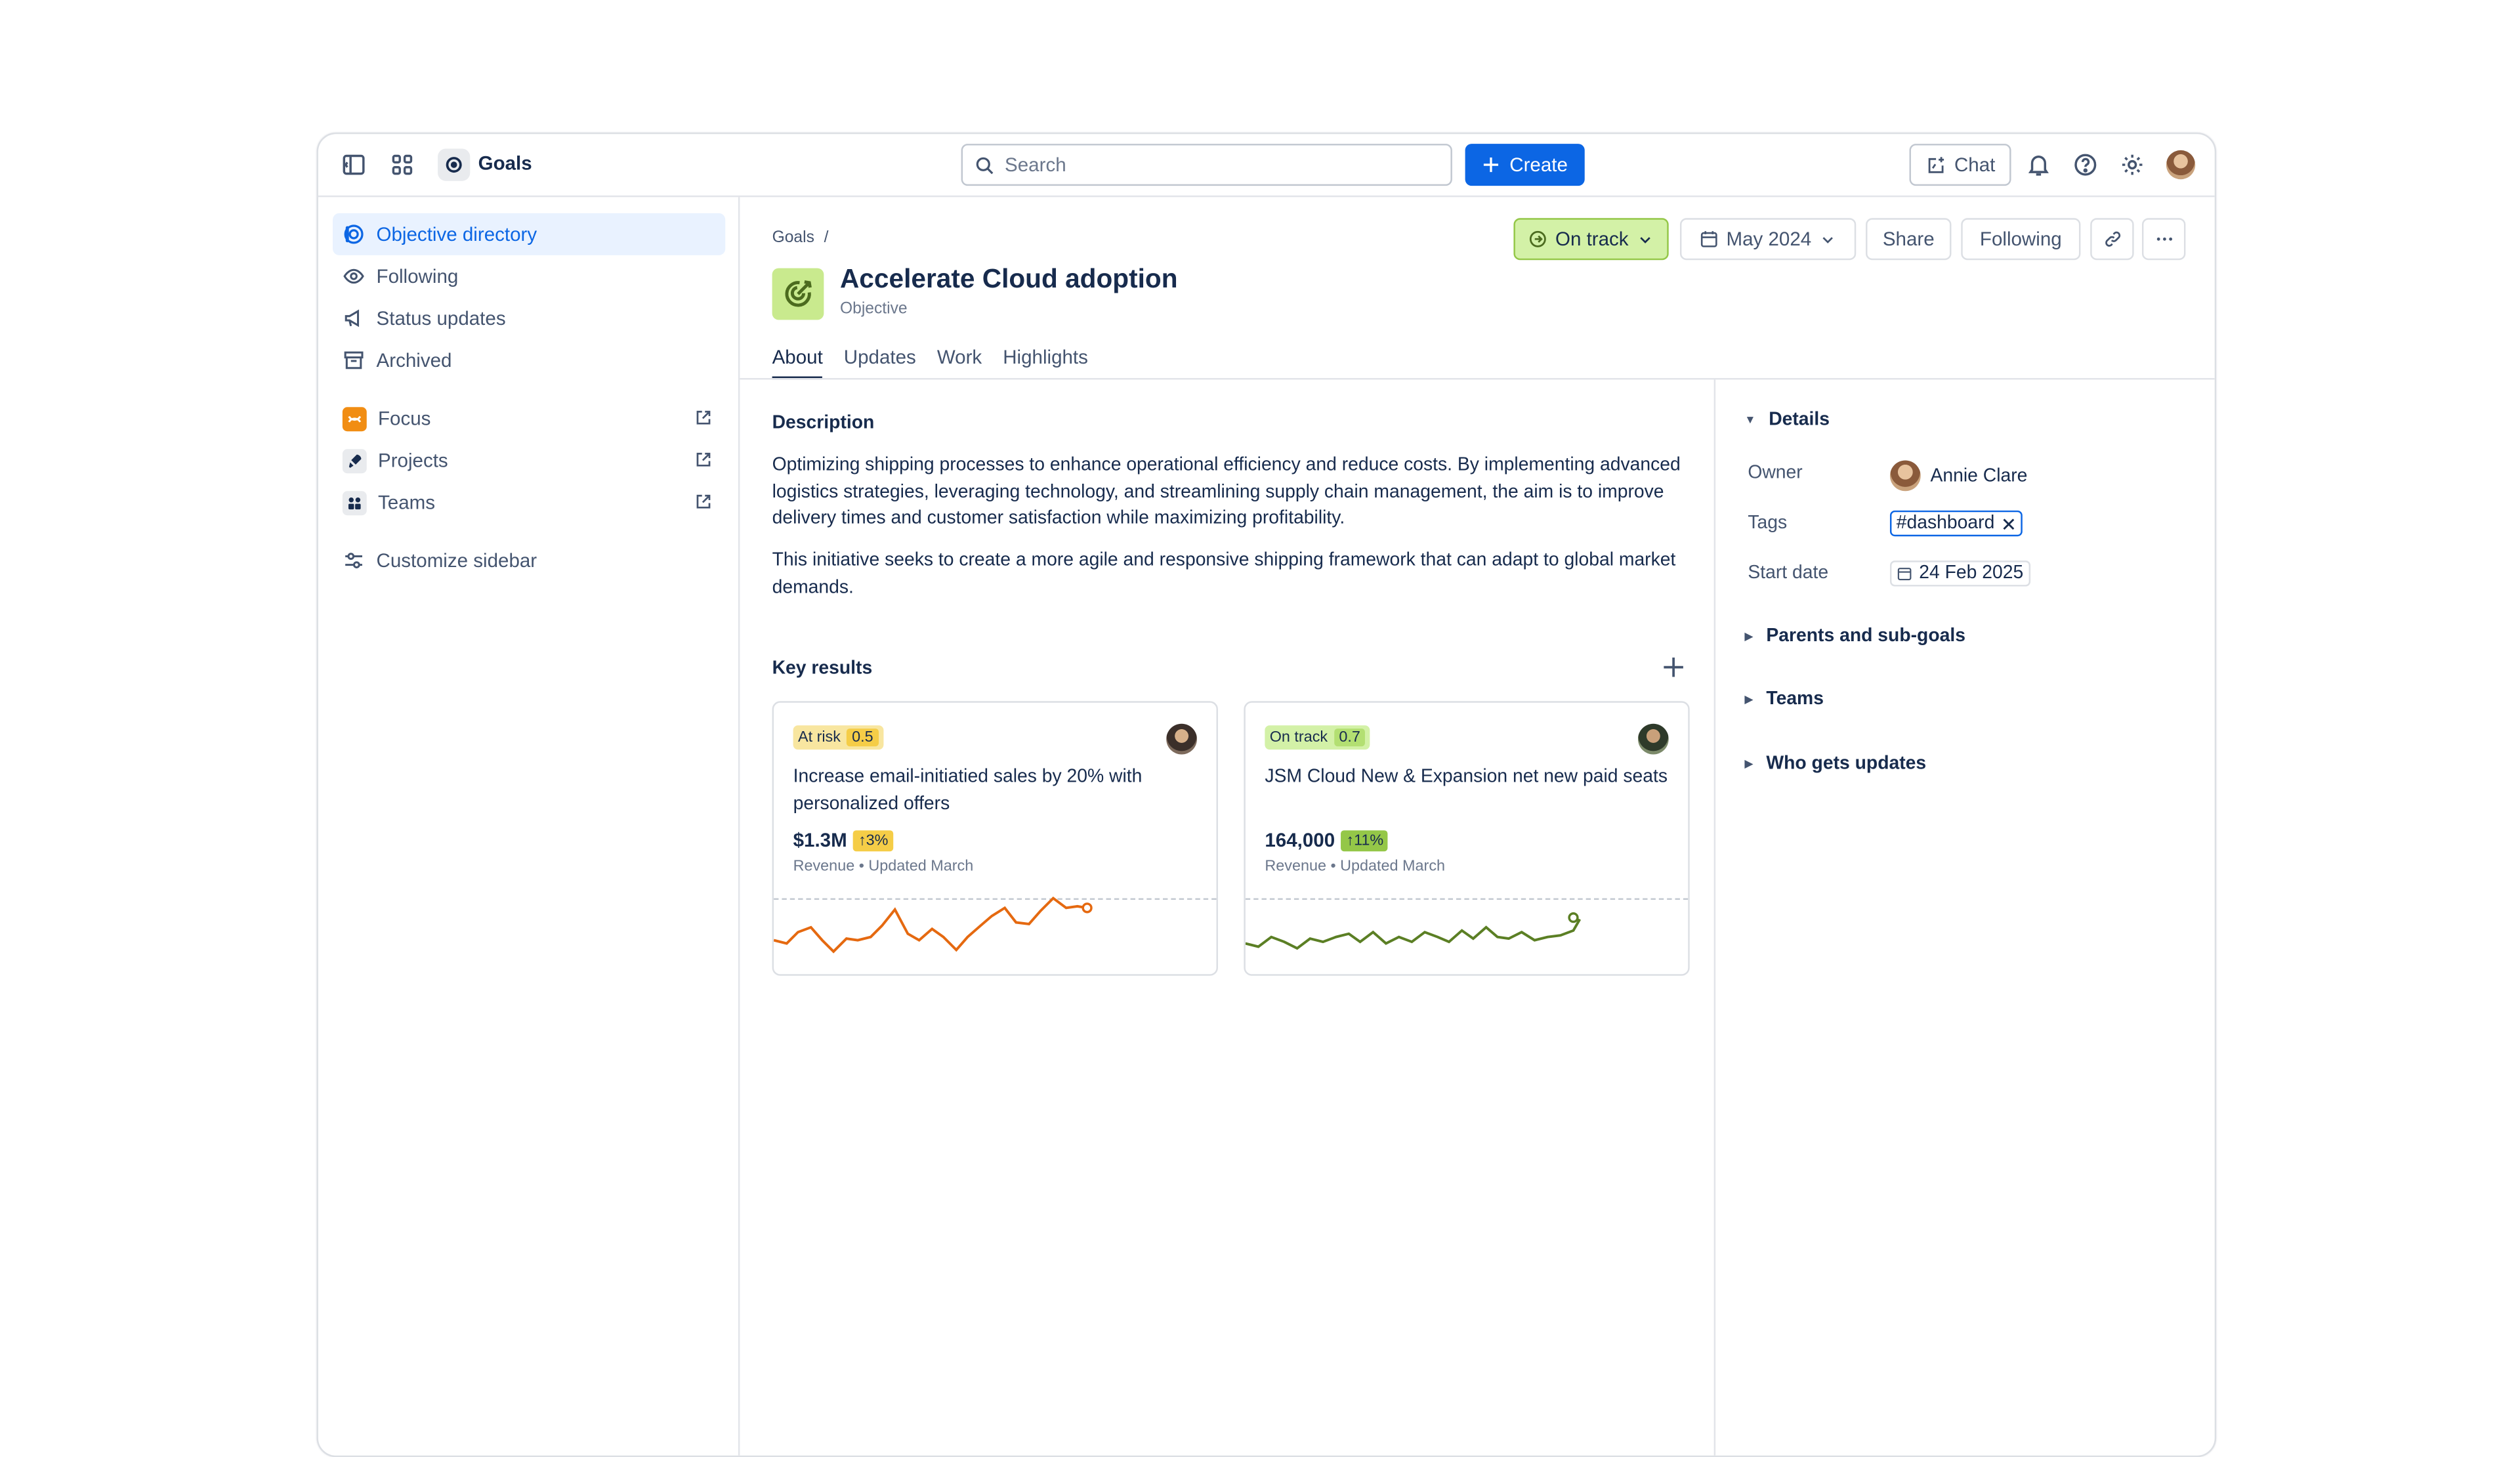 The image size is (2520, 1457). I want to click on app-title: Goals, so click(505, 163).